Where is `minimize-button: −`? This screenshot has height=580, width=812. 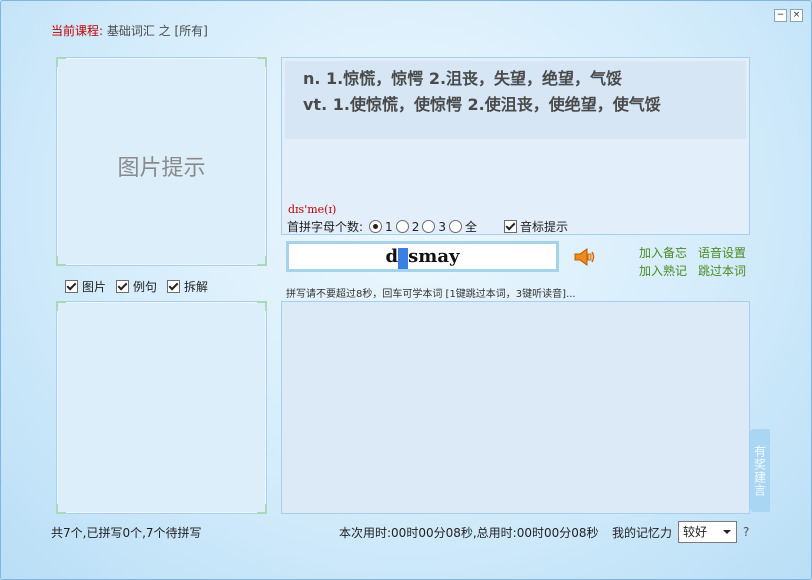 minimize-button: − is located at coordinates (780, 15).